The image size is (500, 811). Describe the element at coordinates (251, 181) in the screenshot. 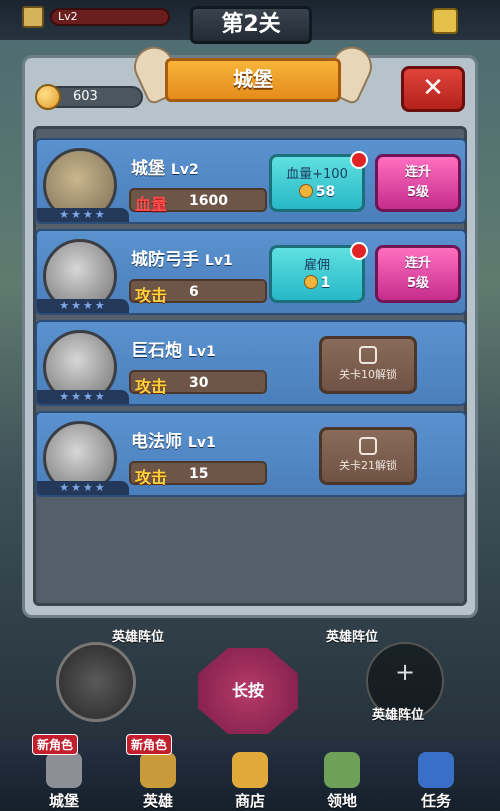

I see `list-item: ★★★★ 城堡 Lv2 血量 1600 血量+100 58 连升 5级` at that location.